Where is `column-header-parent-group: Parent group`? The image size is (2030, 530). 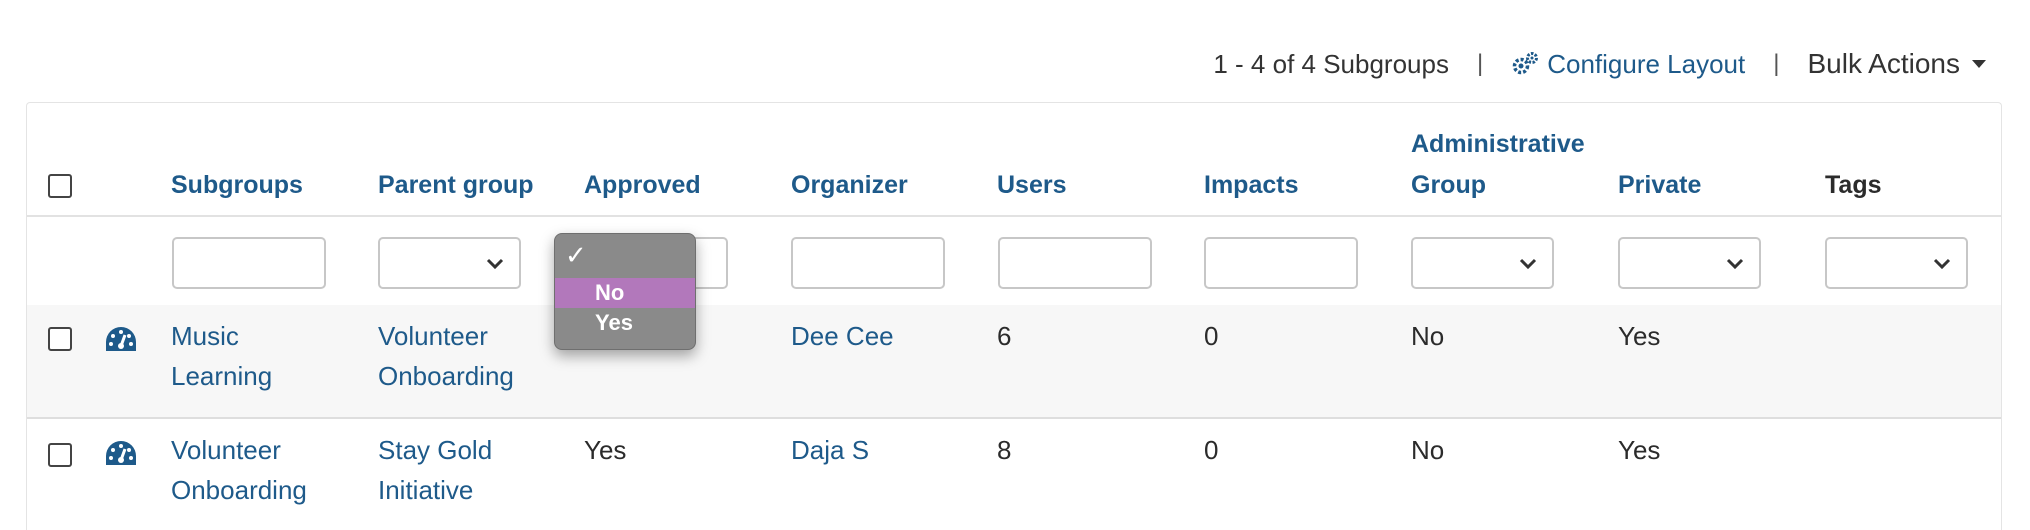 column-header-parent-group: Parent group is located at coordinates (456, 185).